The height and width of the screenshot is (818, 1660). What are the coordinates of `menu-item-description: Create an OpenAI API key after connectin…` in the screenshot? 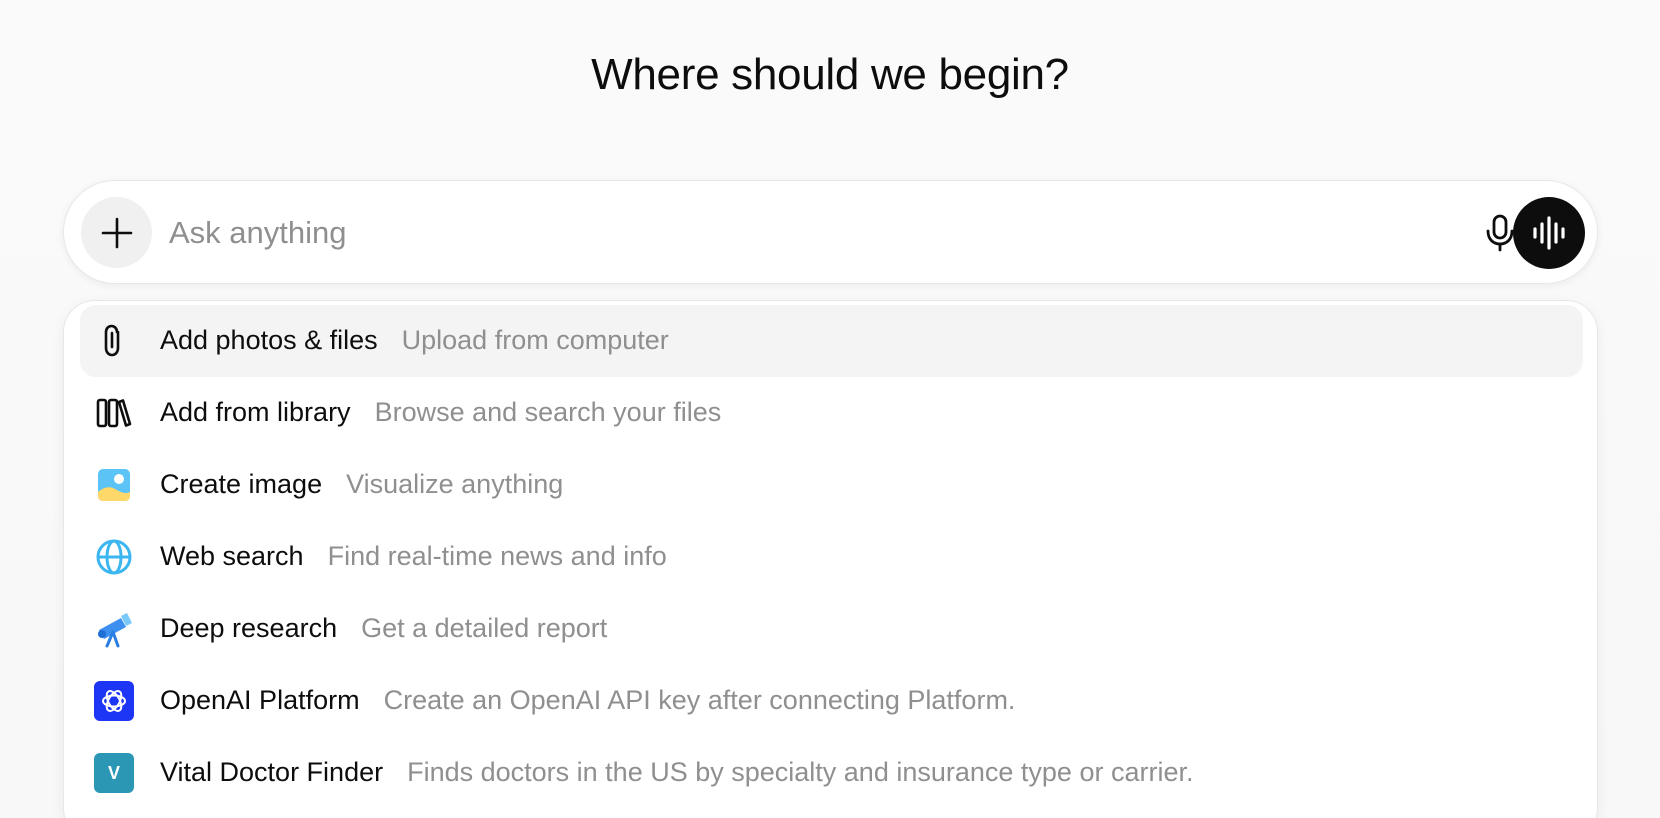 It's located at (699, 700).